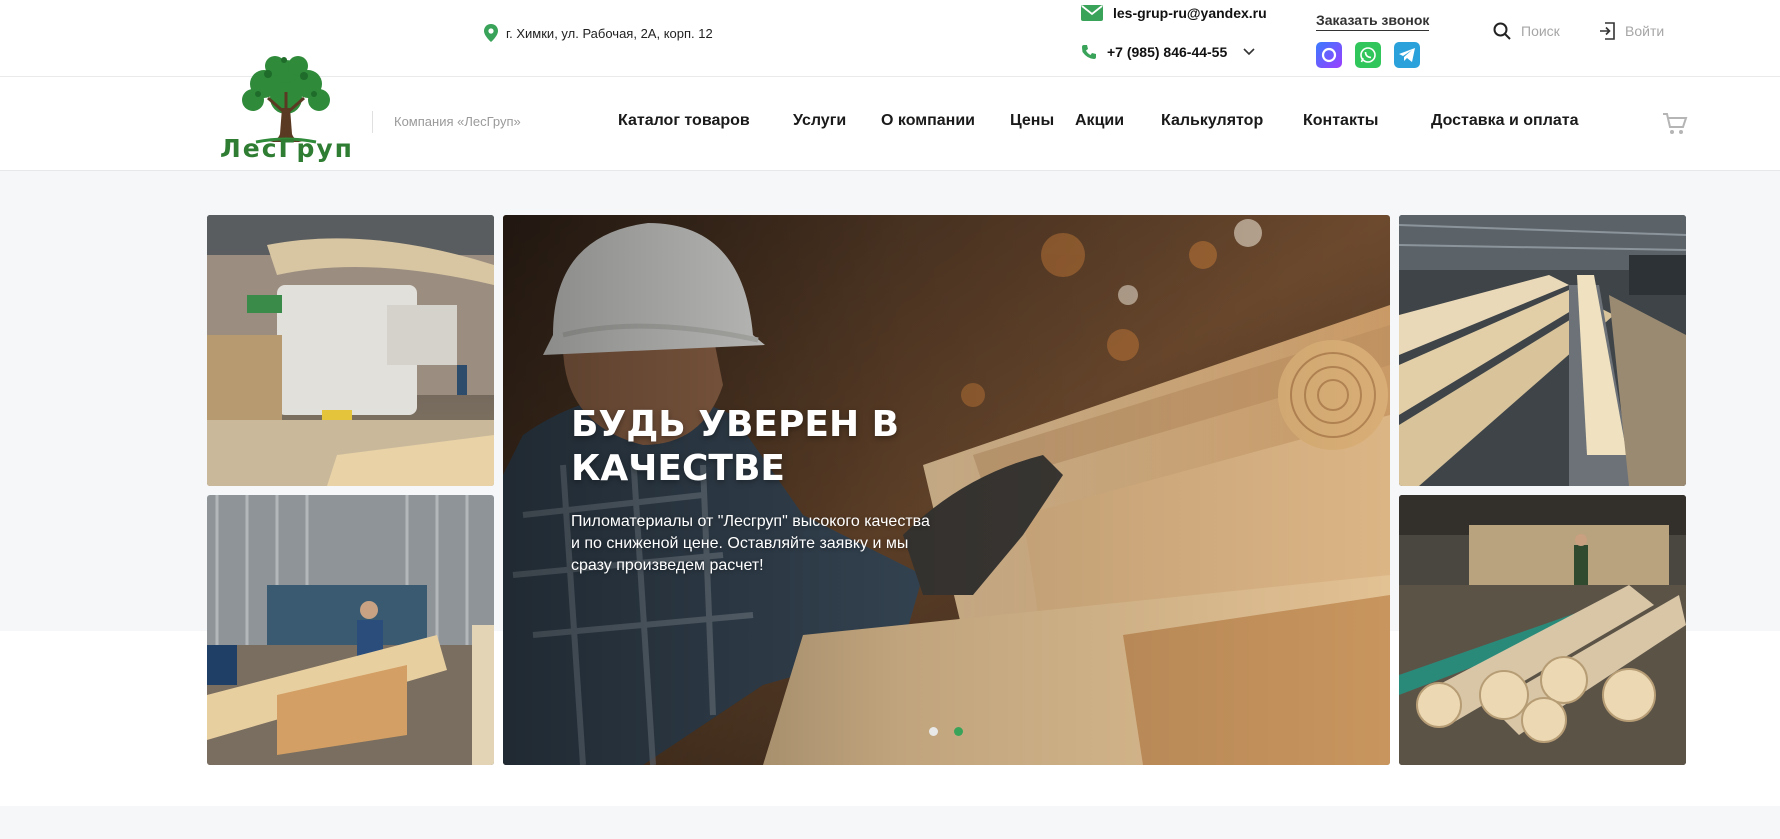  Describe the element at coordinates (1505, 121) in the screenshot. I see `nav-item-delivery: Доставка и оплата` at that location.